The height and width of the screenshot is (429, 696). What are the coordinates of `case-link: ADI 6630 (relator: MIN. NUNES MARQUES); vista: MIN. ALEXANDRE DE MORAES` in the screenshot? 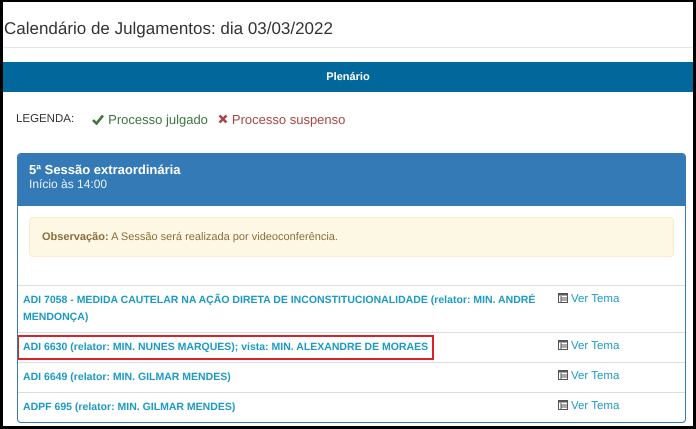 It's located at (226, 347).